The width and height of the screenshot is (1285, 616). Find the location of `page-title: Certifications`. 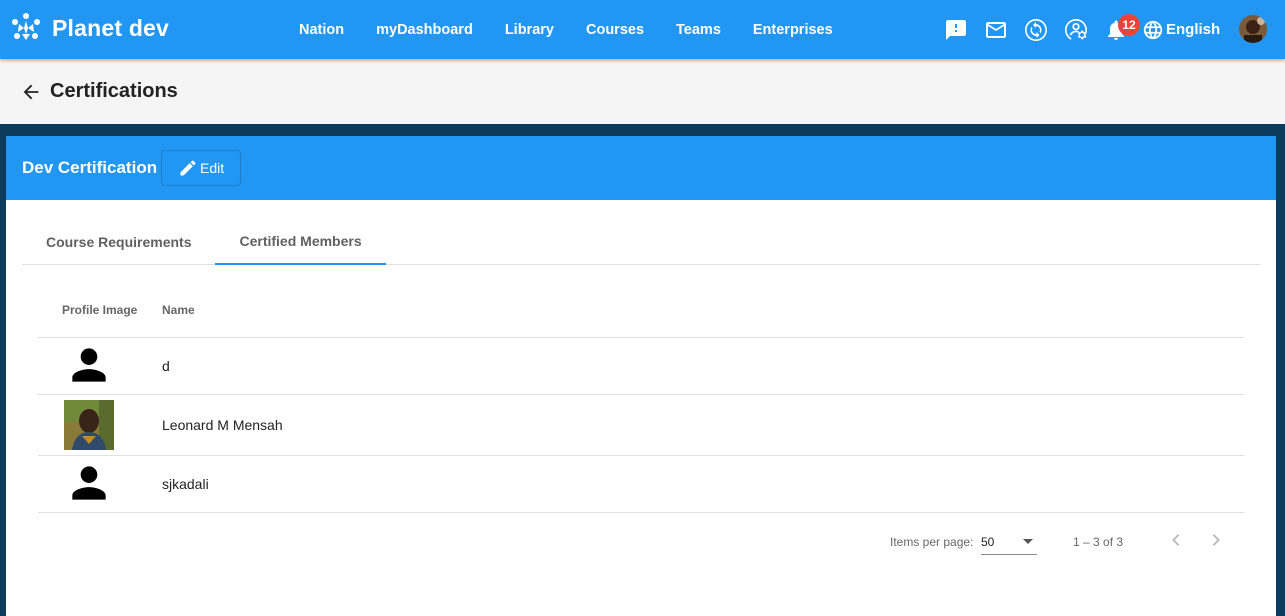

page-title: Certifications is located at coordinates (114, 91).